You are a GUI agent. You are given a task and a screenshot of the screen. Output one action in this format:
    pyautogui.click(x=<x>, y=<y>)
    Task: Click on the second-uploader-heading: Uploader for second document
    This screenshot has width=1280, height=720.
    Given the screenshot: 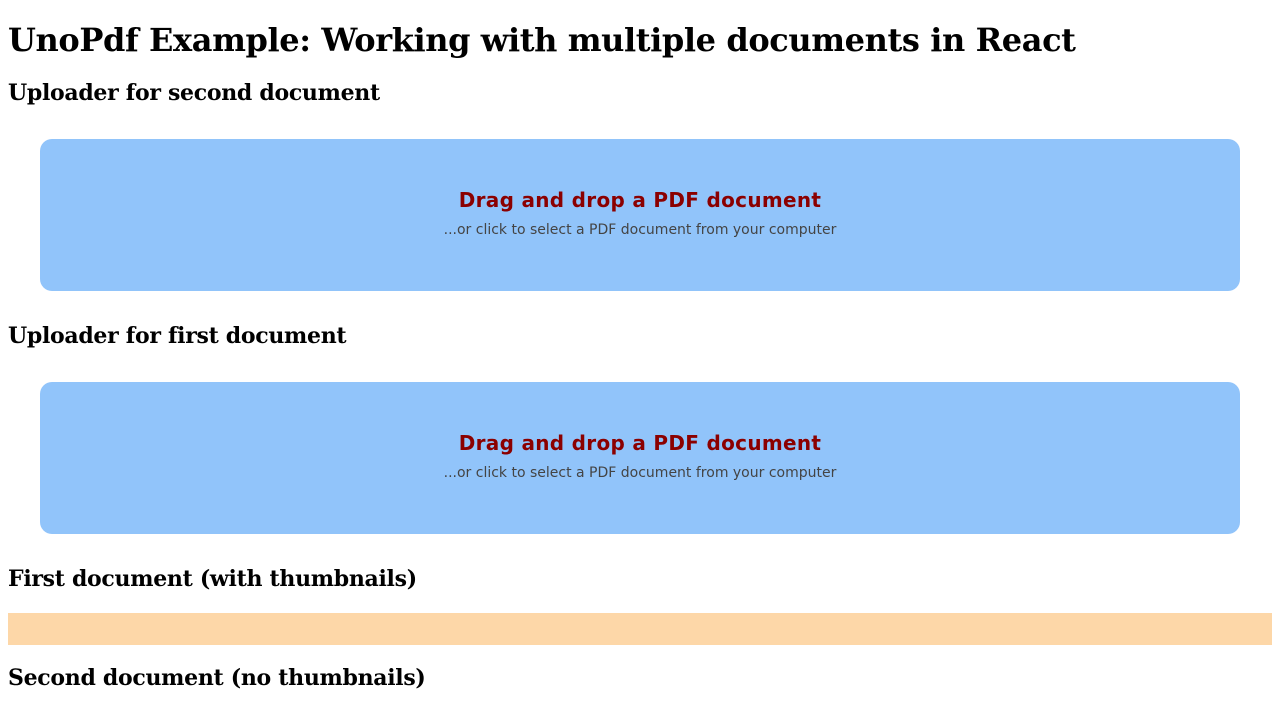 What is the action you would take?
    pyautogui.click(x=194, y=93)
    